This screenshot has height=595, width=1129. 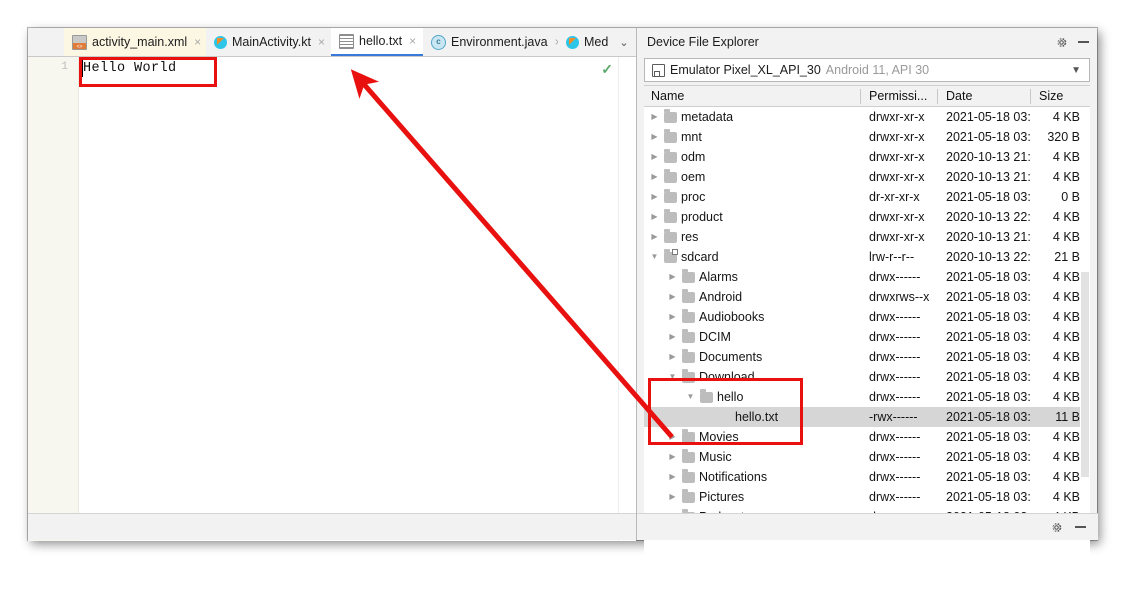 I want to click on file-tree-row: ▶ mnt drwxr-xr-x 2021-05-18 03:3 320 B, so click(x=867, y=137).